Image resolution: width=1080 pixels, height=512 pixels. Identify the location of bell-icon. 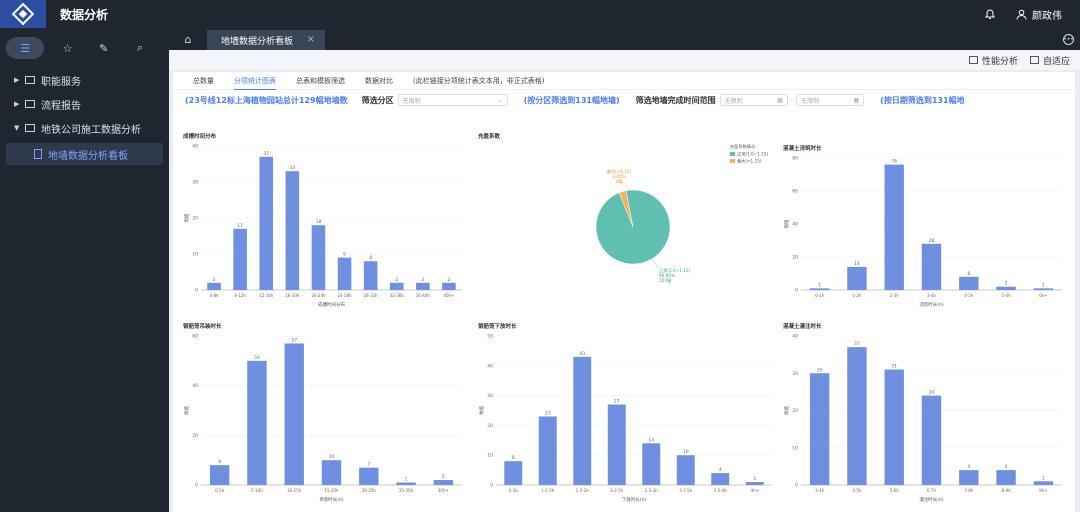
(990, 14).